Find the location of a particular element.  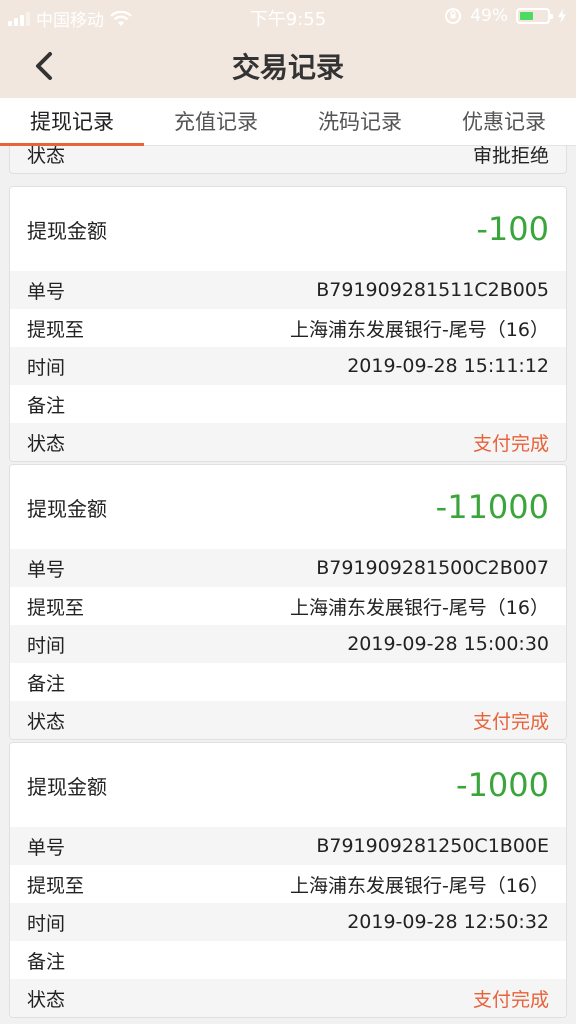

navigation-bar: 交易记录 is located at coordinates (288, 65).